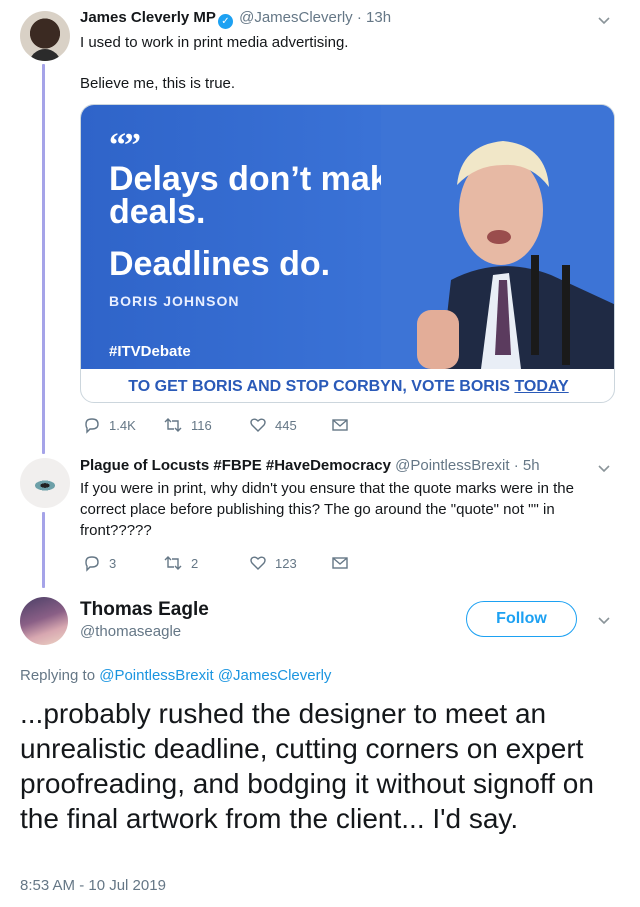 Image resolution: width=640 pixels, height=907 pixels. I want to click on like-count: 123, so click(286, 563).